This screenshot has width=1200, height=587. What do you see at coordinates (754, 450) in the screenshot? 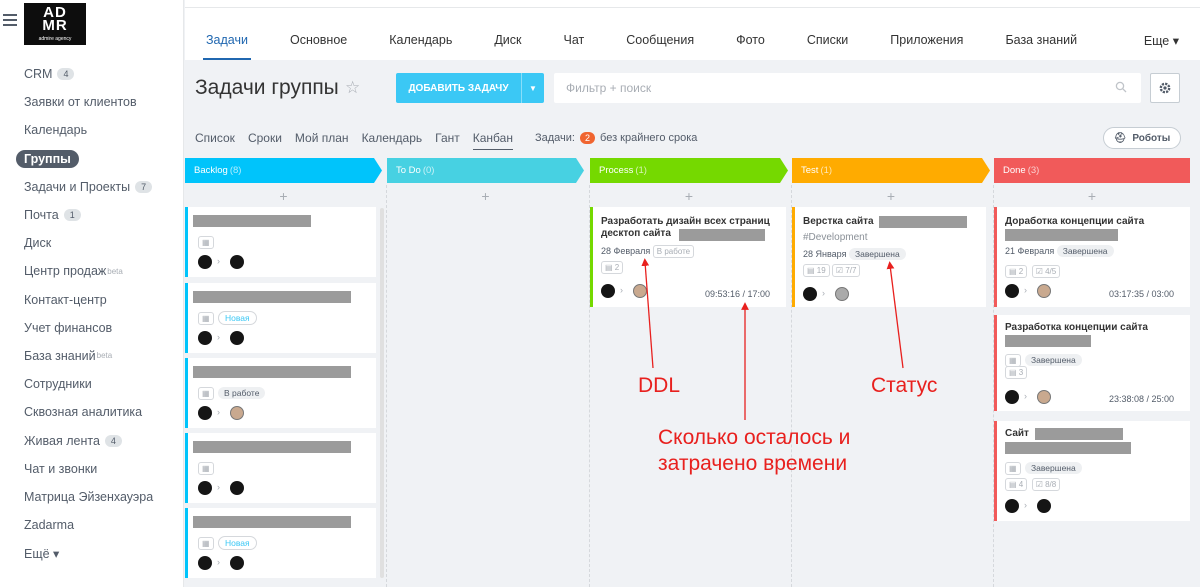
I see `annotation-time: Сколько осталось и затрачено времени` at bounding box center [754, 450].